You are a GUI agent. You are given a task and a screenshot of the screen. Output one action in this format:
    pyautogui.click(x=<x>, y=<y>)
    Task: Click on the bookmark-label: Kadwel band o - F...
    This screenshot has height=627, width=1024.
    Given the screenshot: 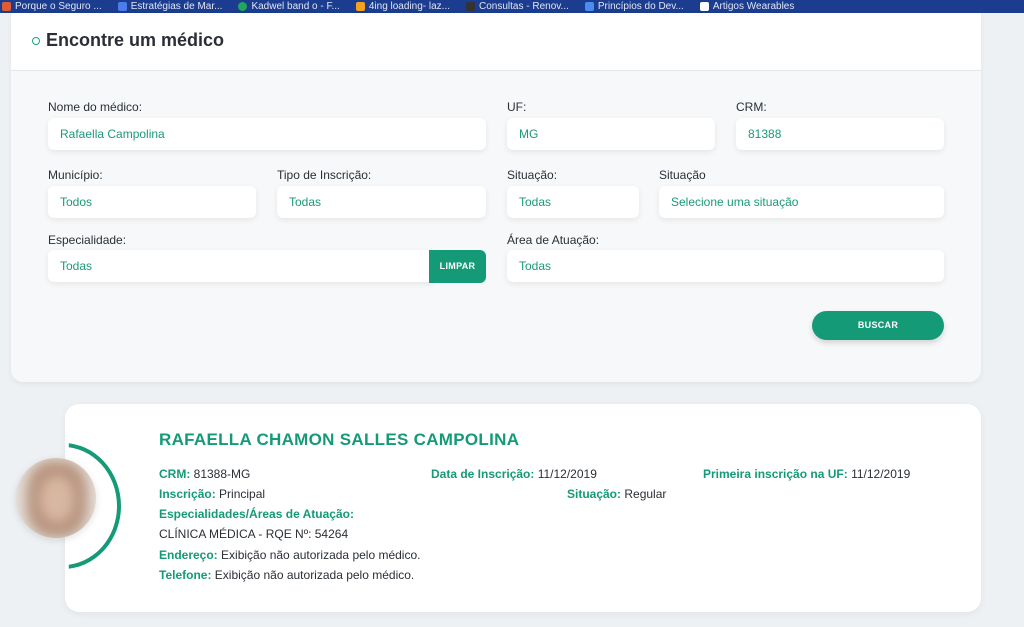 What is the action you would take?
    pyautogui.click(x=295, y=6)
    